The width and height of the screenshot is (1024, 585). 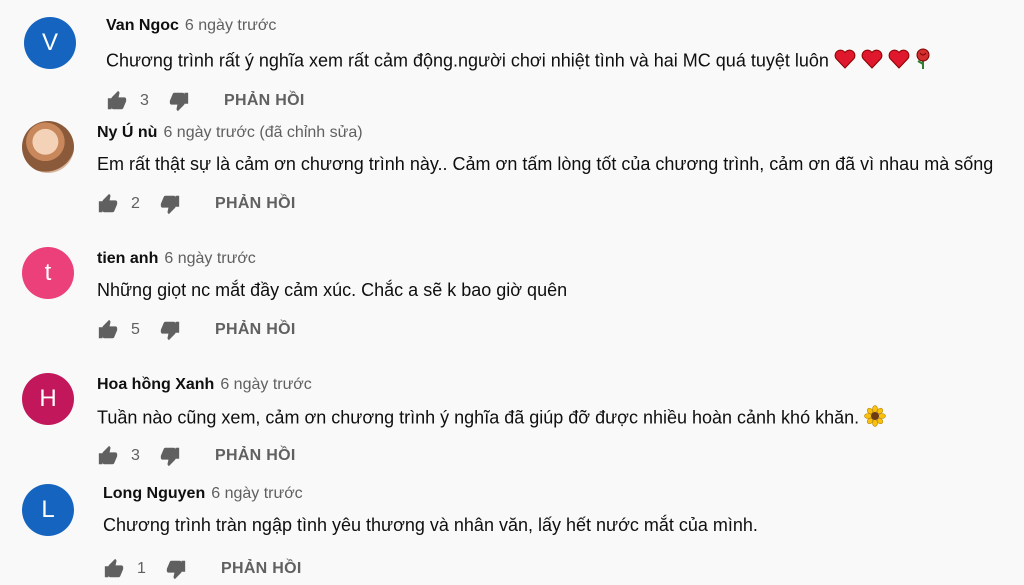 I want to click on rose-emoji-icon, so click(x=923, y=61).